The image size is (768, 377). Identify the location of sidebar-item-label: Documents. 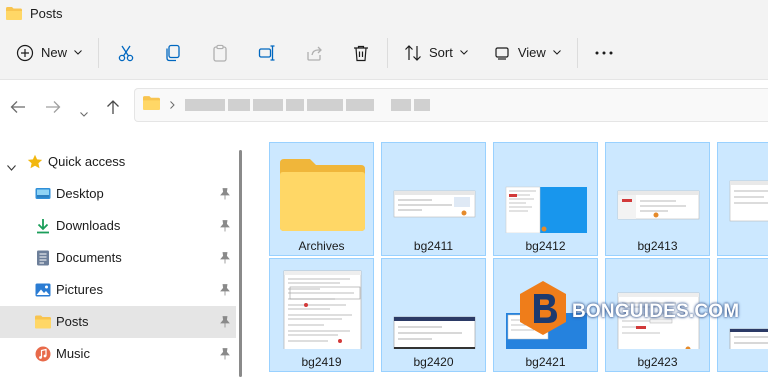
(89, 257).